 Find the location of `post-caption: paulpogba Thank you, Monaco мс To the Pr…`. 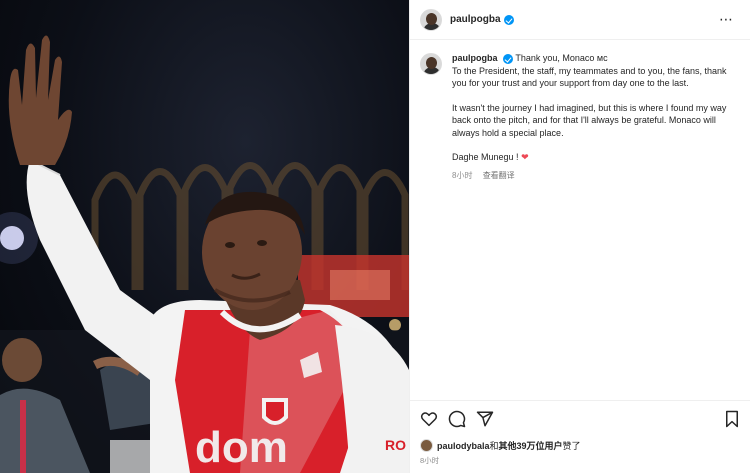

post-caption: paulpogba Thank you, Monaco мс To the Pr… is located at coordinates (580, 111).